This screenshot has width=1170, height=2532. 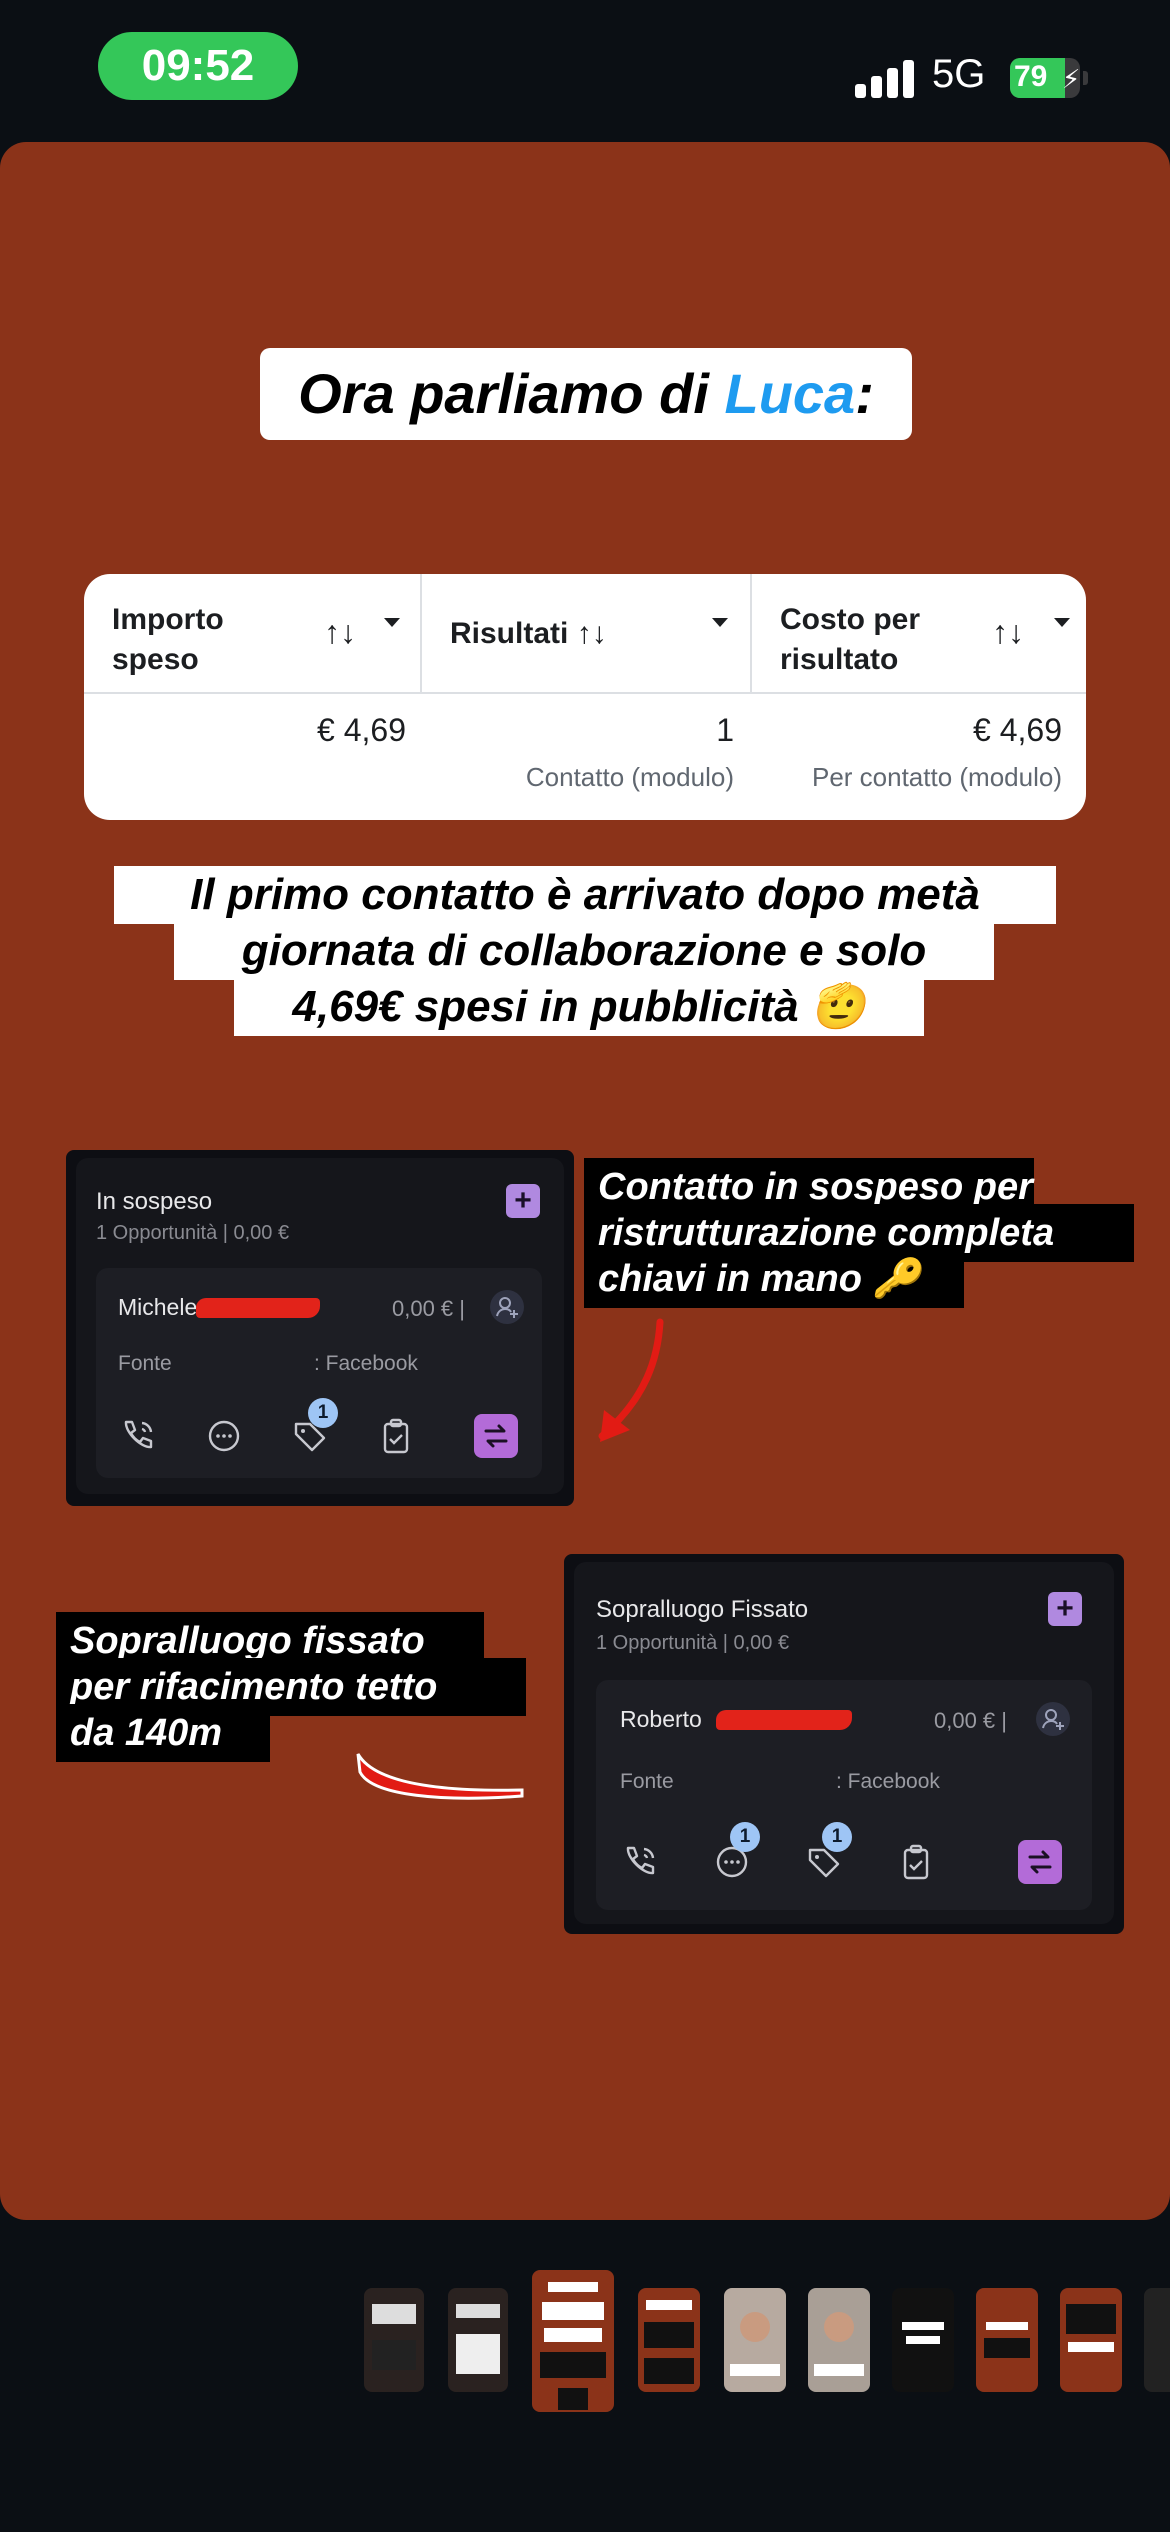 I want to click on cell-costo-per-risultato: € 4,69, so click(x=1017, y=730).